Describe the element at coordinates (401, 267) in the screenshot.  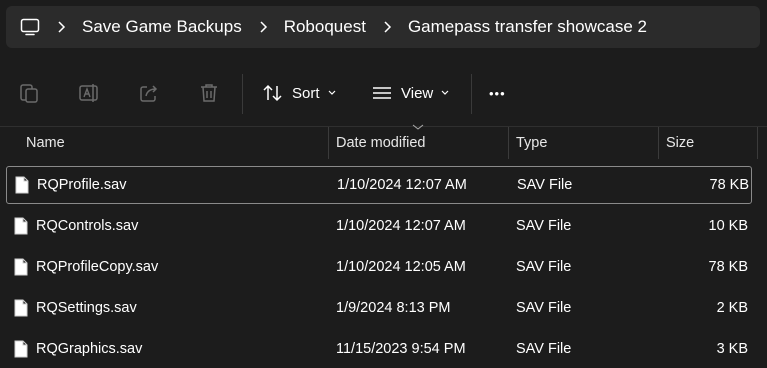
I see `file-date: 1/10/2024 12:05 AM` at that location.